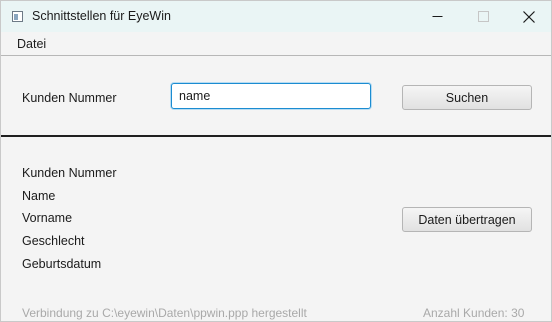 The height and width of the screenshot is (322, 552). What do you see at coordinates (62, 264) in the screenshot?
I see `detail-label-birthdate: Geburtsdatum` at bounding box center [62, 264].